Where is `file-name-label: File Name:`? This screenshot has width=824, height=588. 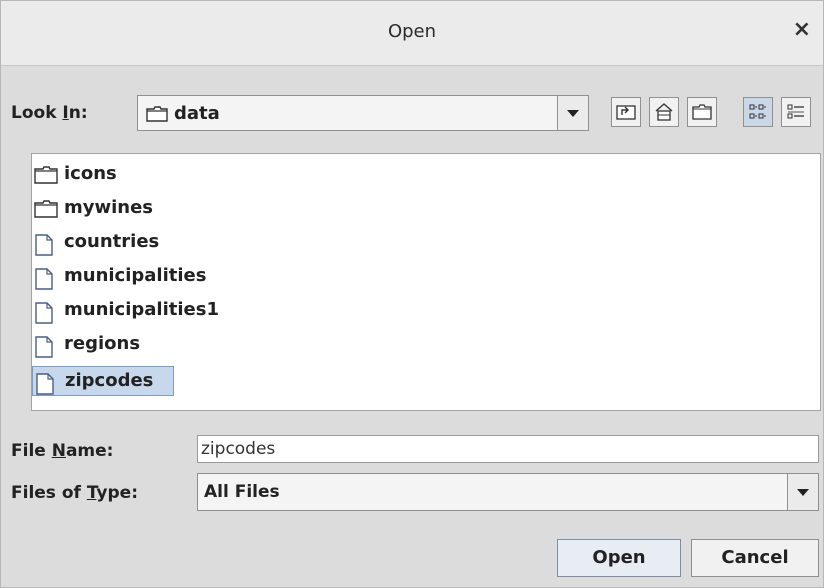 file-name-label: File Name: is located at coordinates (62, 451).